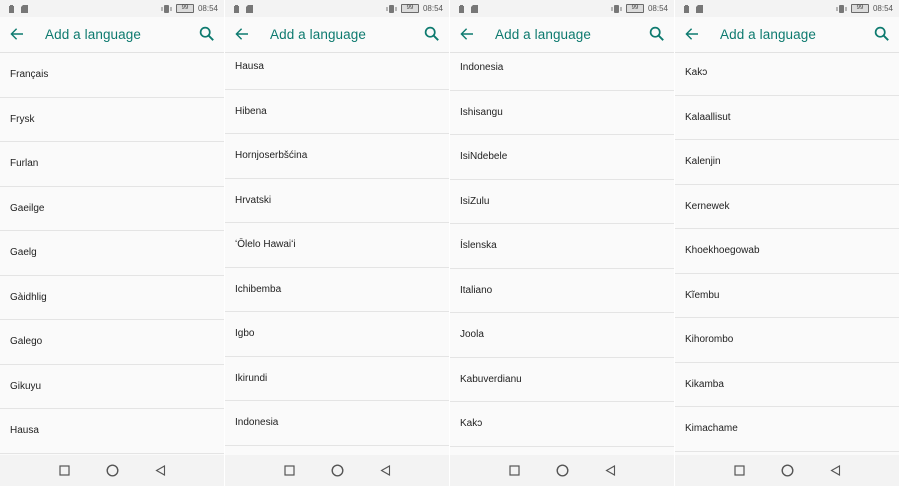 The width and height of the screenshot is (900, 486). I want to click on language-item: Hibena, so click(337, 112).